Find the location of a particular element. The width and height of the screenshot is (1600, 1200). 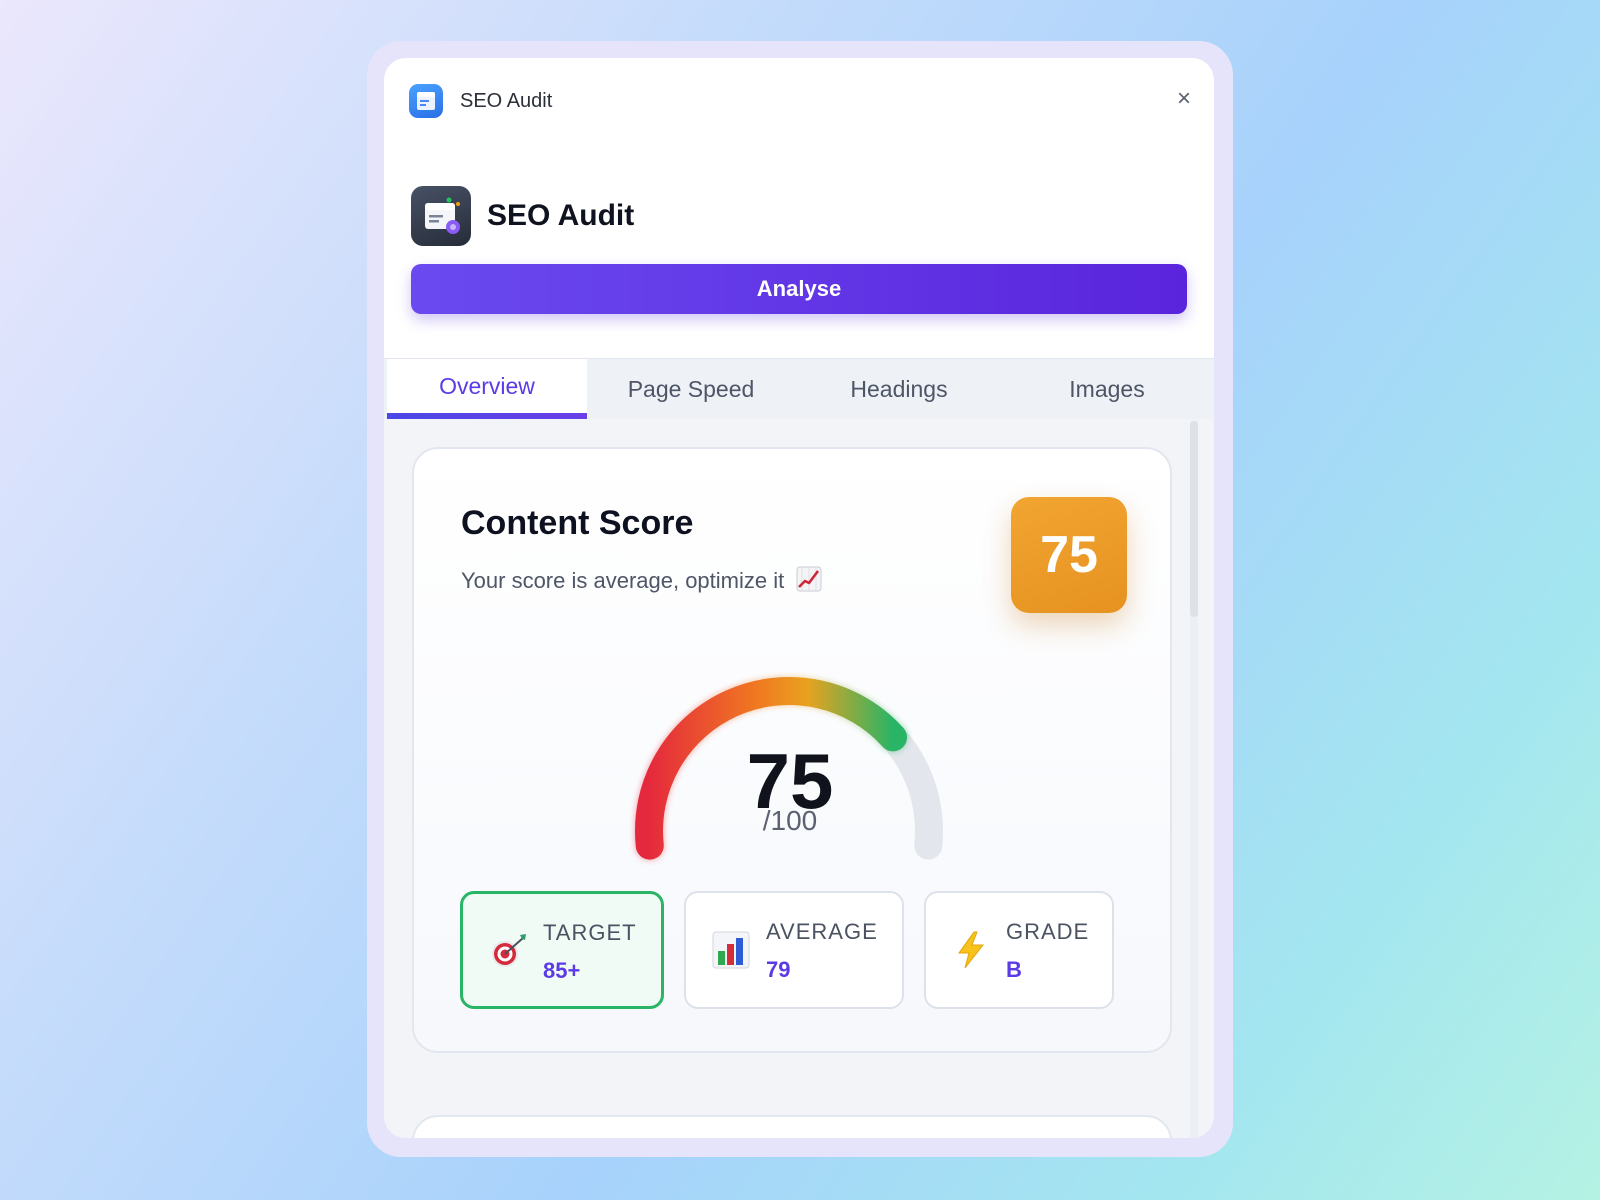

stat-label: AVERAGE is located at coordinates (822, 931).